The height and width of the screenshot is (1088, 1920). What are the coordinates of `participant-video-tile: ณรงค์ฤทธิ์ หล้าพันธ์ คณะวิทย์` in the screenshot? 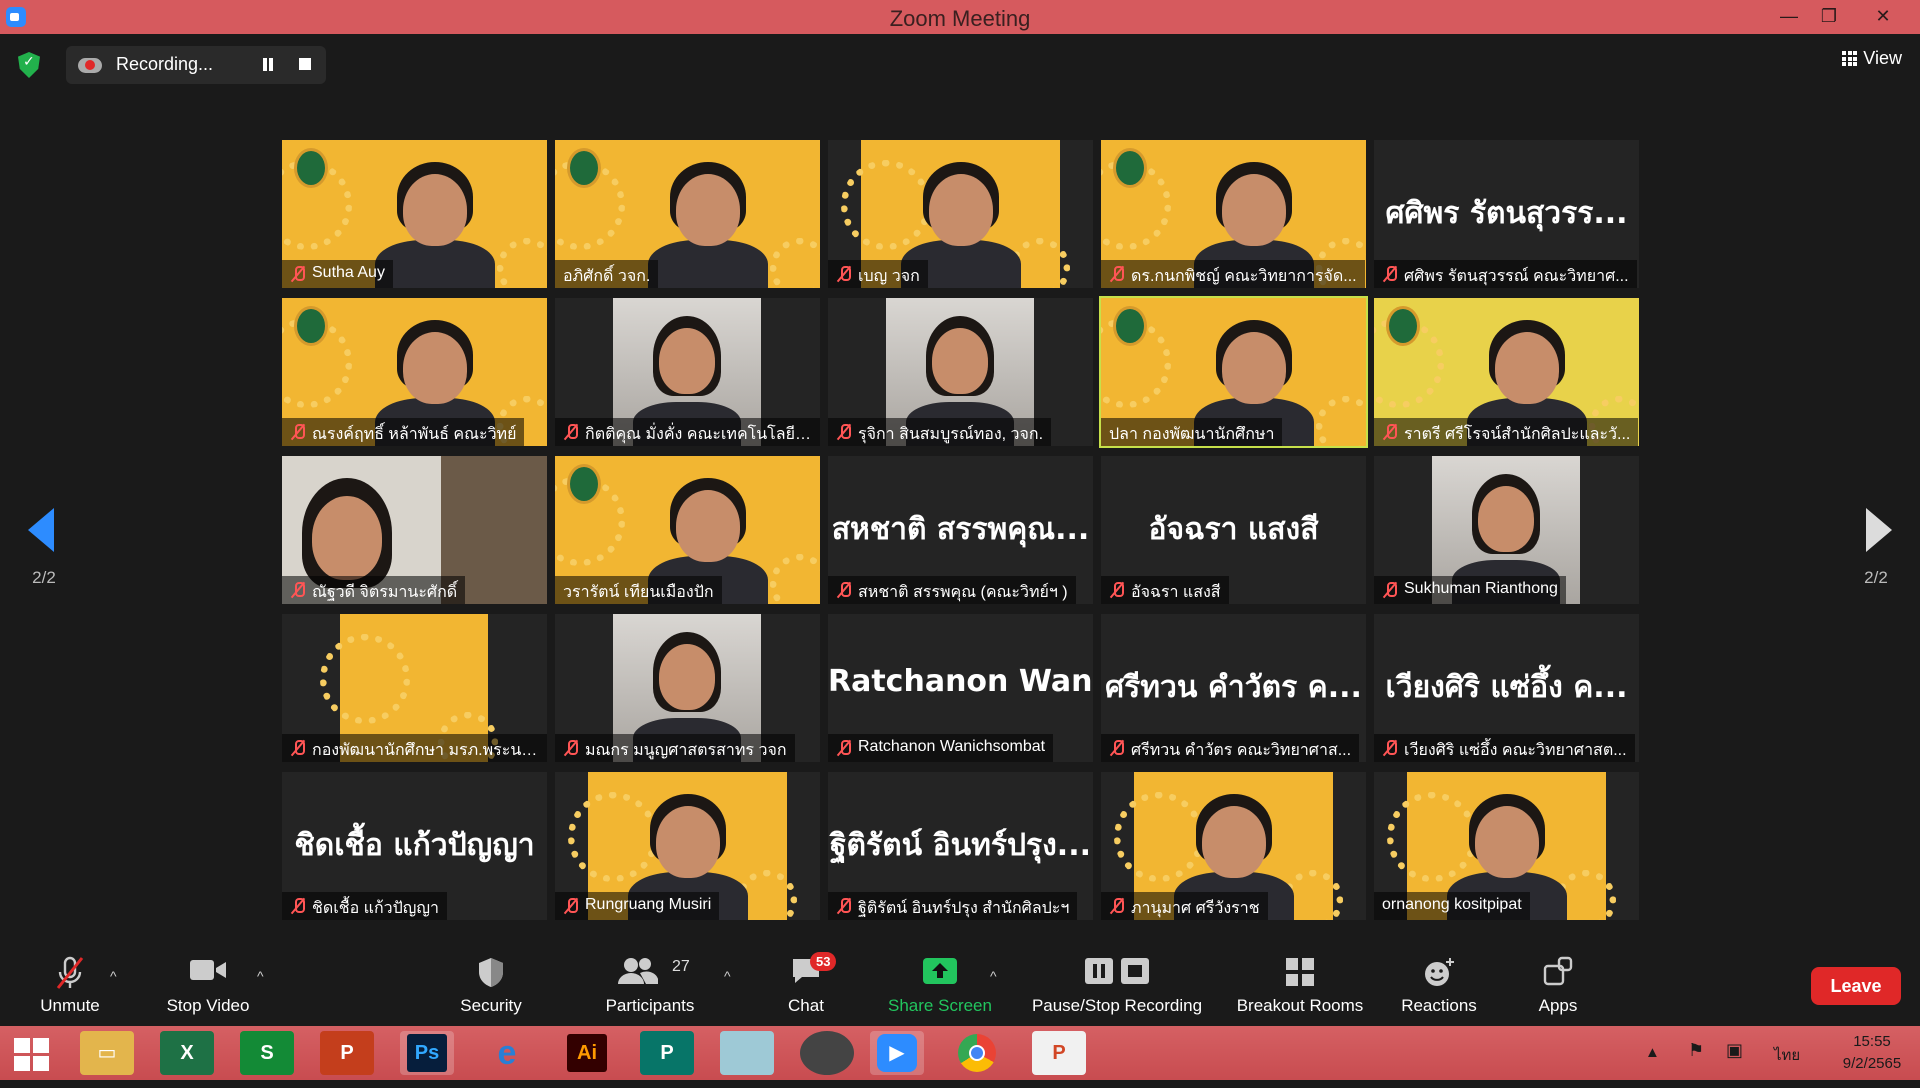 It's located at (414, 372).